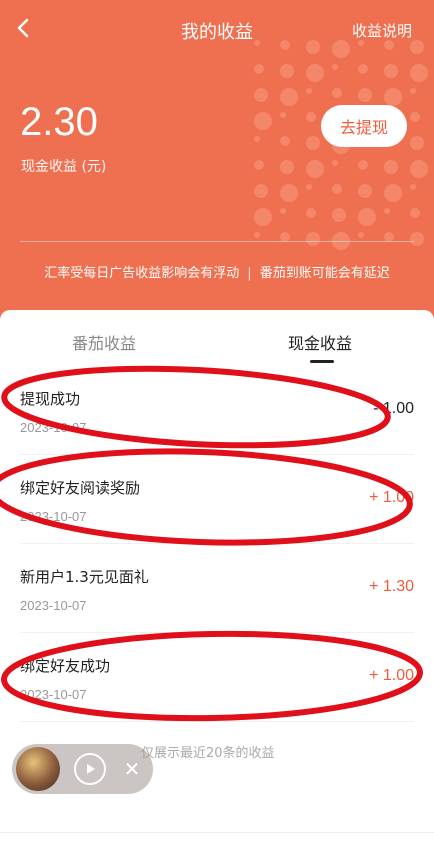 Image resolution: width=434 pixels, height=849 pixels. I want to click on top-bar: 我的收益 收益说明, so click(217, 29).